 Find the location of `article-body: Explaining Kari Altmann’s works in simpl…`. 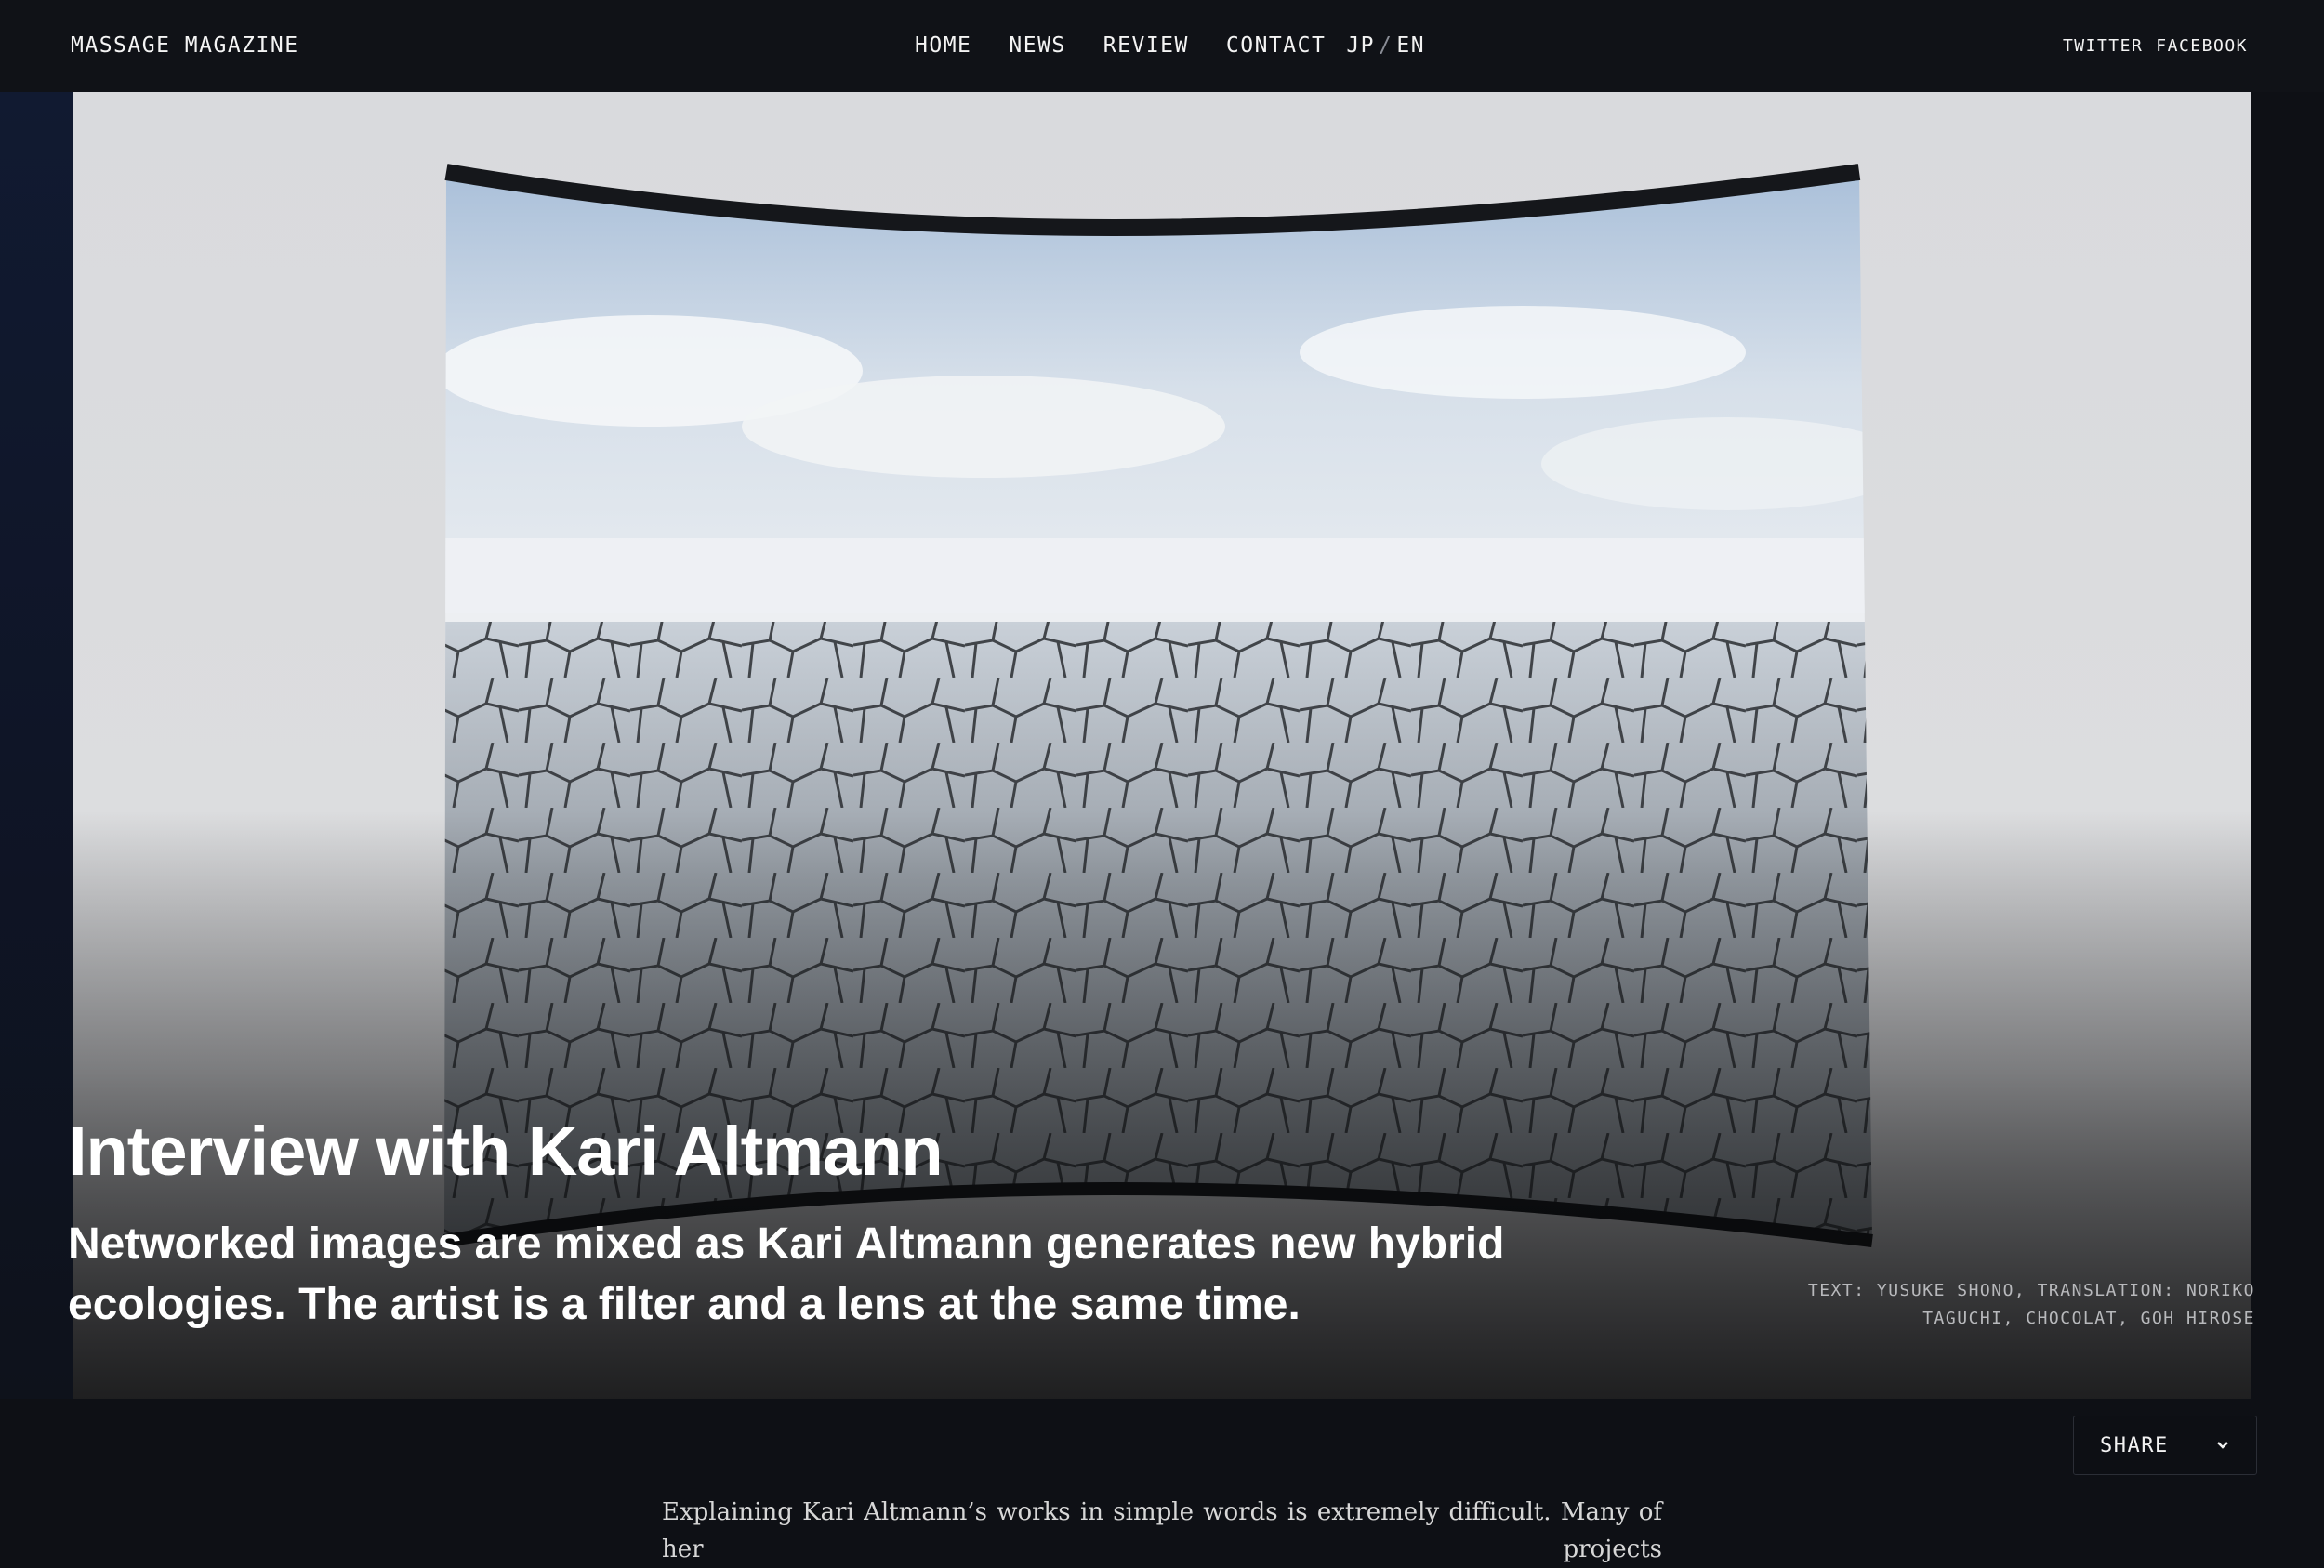

article-body: Explaining Kari Altmann’s works in simpl… is located at coordinates (1162, 1530).